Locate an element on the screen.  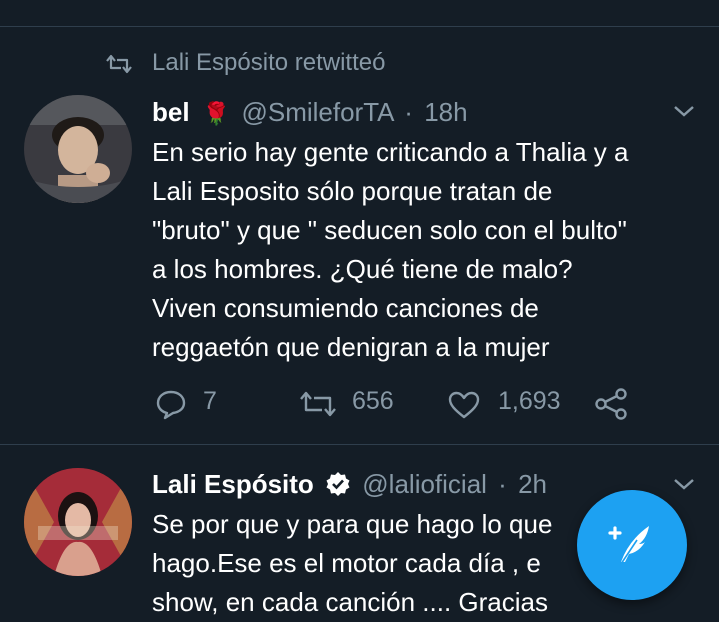
compose-feather-icon is located at coordinates (628, 545).